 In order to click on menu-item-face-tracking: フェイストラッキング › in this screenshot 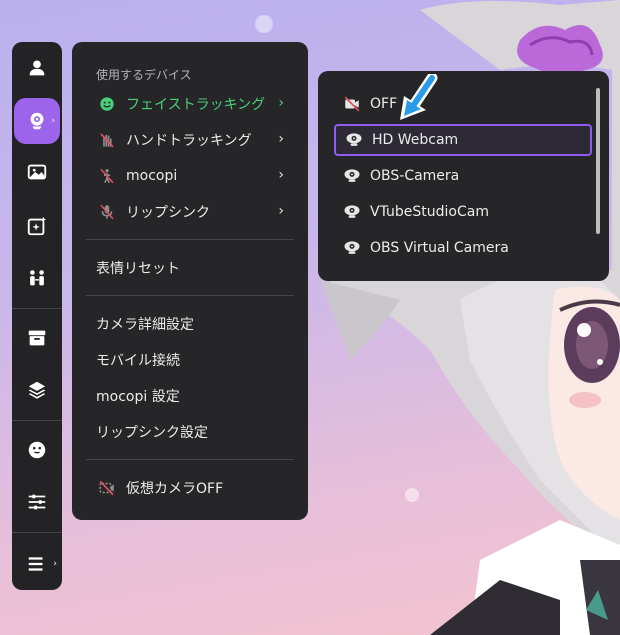, I will do `click(190, 104)`.